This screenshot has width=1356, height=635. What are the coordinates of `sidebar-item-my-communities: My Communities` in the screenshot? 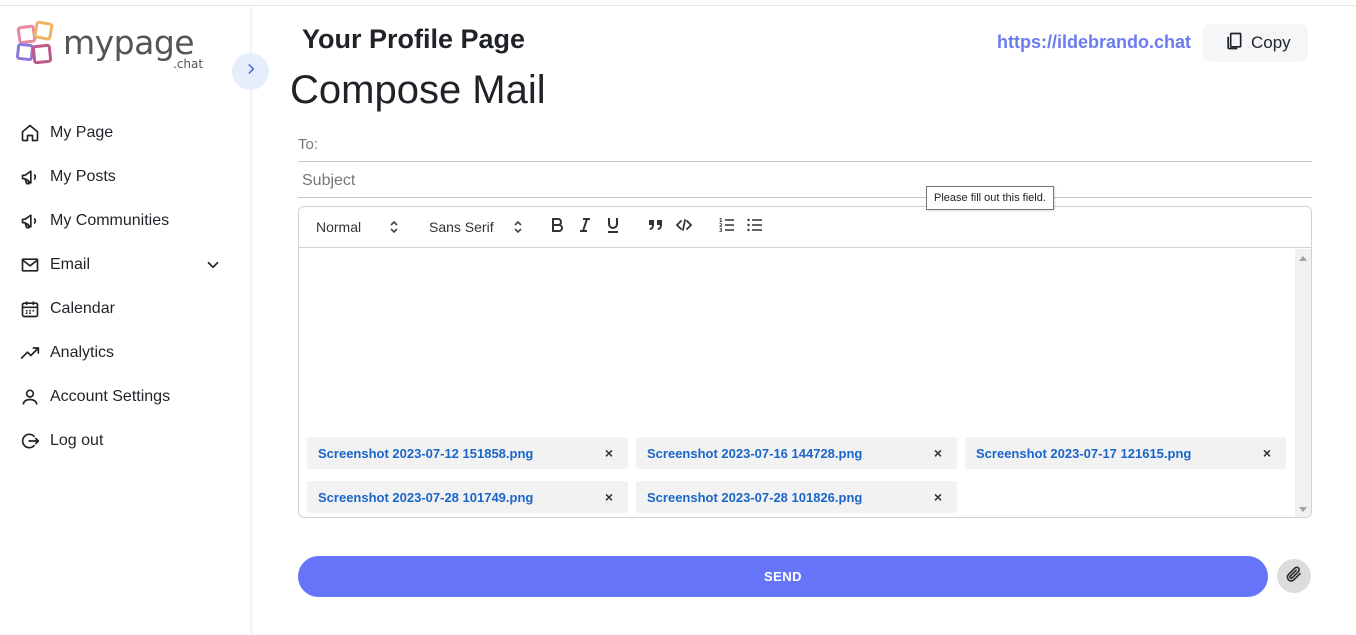 It's located at (125, 221).